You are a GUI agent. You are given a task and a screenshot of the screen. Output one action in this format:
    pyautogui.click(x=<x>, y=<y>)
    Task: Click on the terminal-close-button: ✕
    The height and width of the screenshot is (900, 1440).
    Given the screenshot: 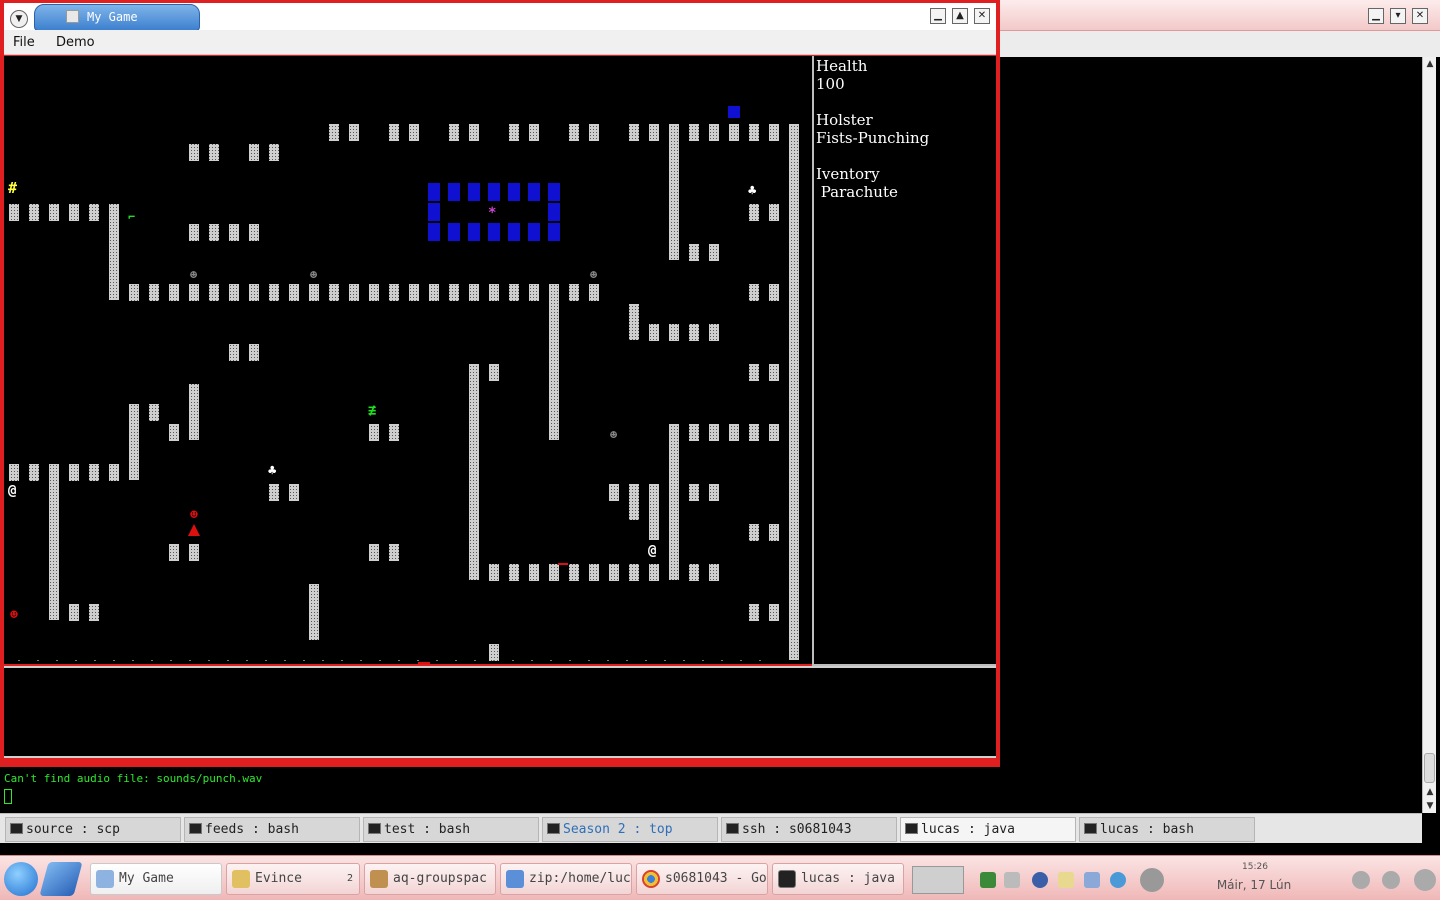 What is the action you would take?
    pyautogui.click(x=1420, y=16)
    